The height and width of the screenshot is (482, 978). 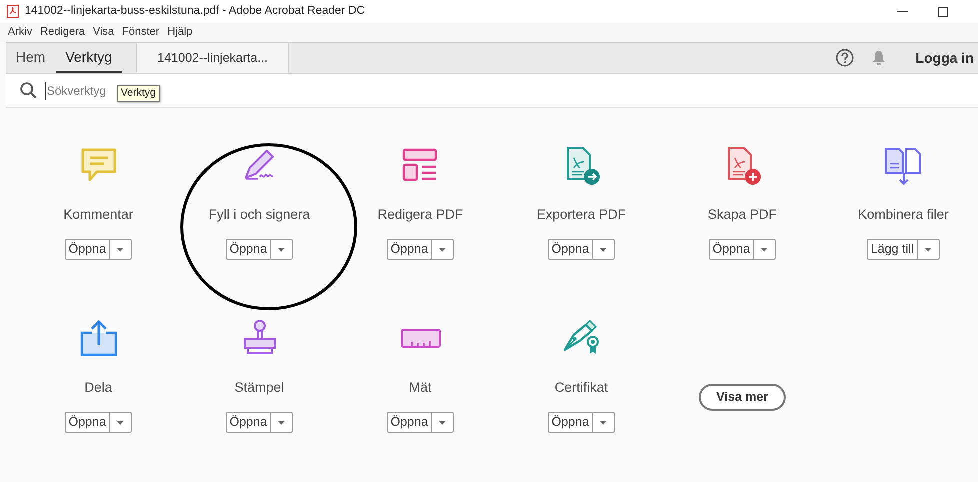 I want to click on maximize-icon, so click(x=943, y=11).